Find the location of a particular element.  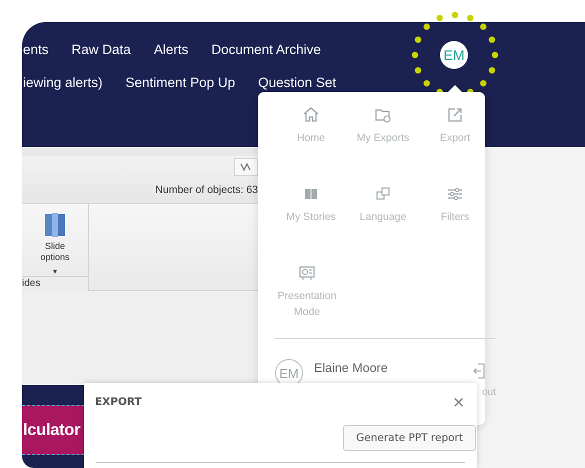

slides-icon is located at coordinates (55, 225).